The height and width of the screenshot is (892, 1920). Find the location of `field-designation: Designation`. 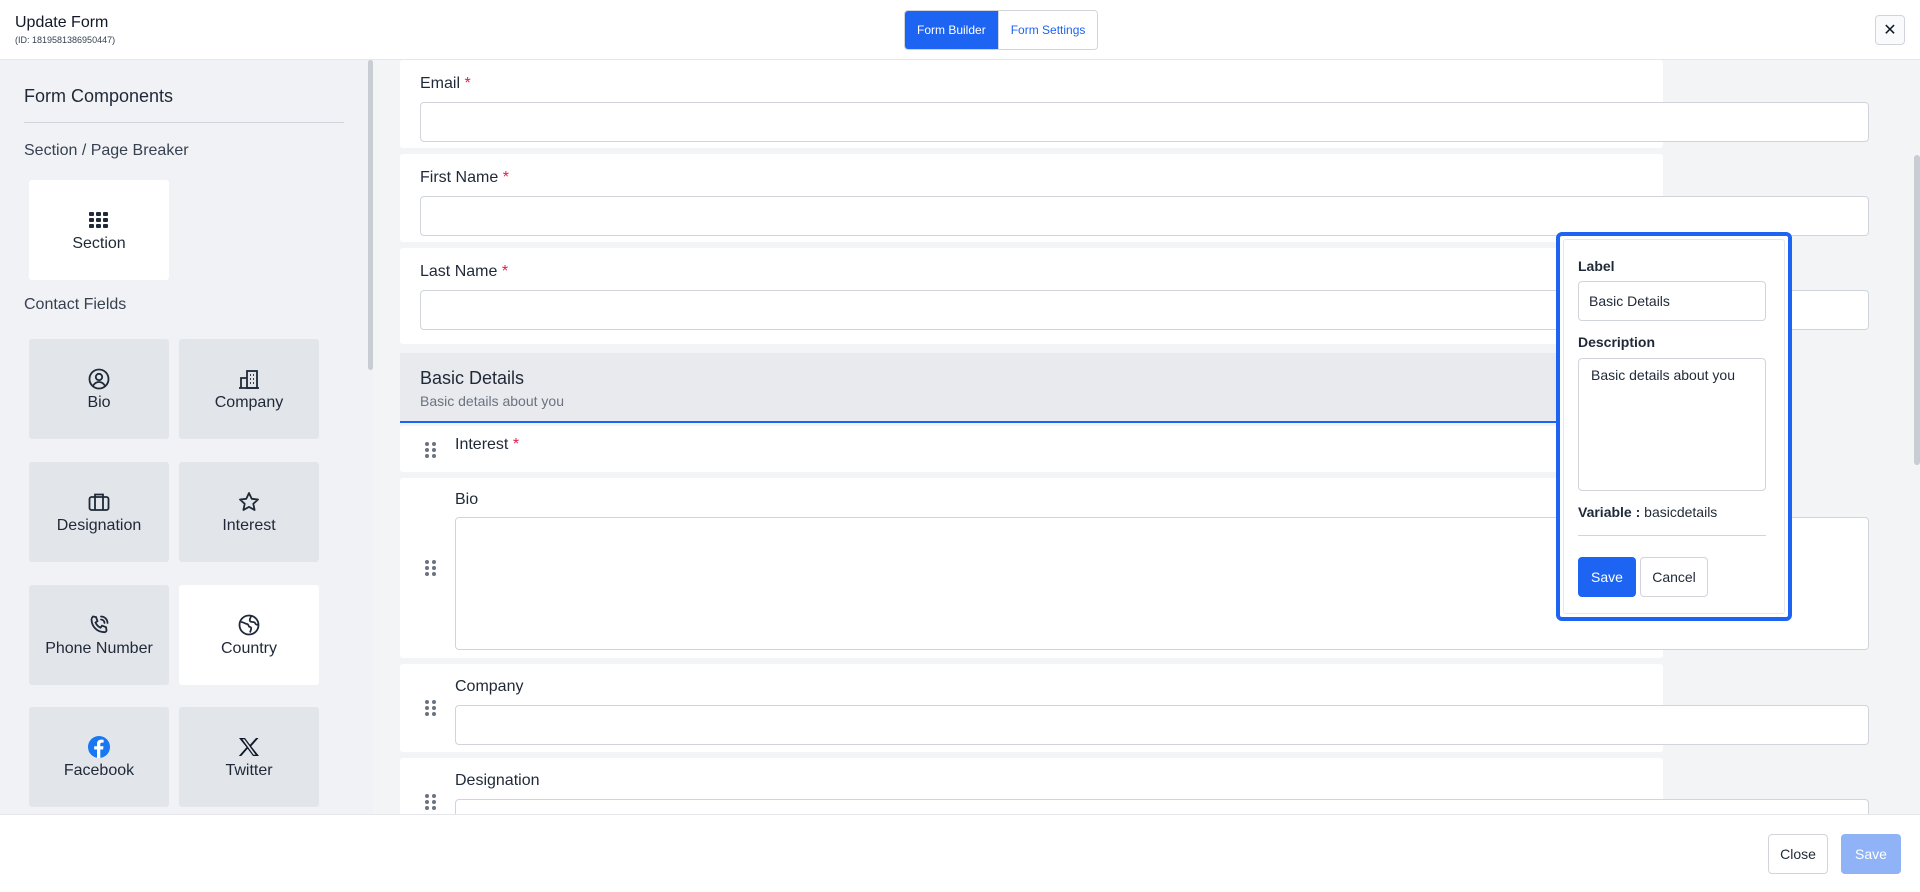

field-designation: Designation is located at coordinates (1134, 786).